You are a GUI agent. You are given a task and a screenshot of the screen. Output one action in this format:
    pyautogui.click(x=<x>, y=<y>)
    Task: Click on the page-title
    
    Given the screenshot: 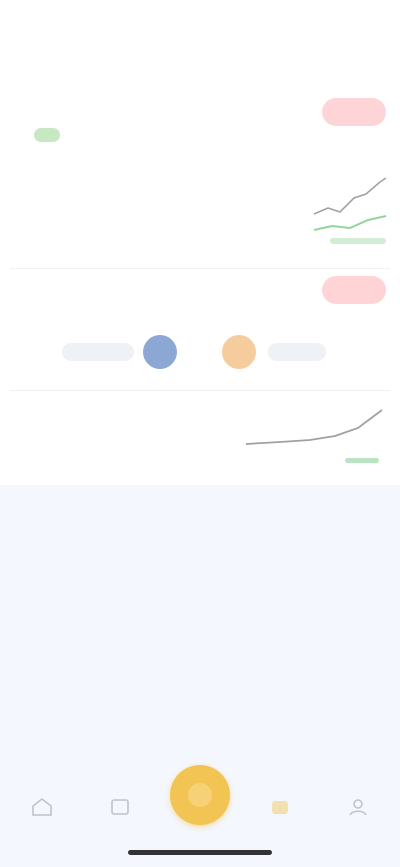 What is the action you would take?
    pyautogui.click(x=200, y=70)
    